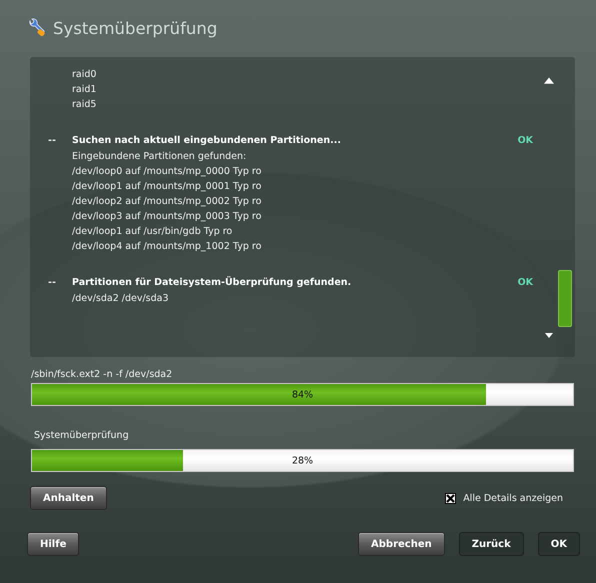 The width and height of the screenshot is (596, 583). Describe the element at coordinates (167, 247) in the screenshot. I see `log-line: /dev/loop4 auf /mounts/mp_1002 Typ ro` at that location.